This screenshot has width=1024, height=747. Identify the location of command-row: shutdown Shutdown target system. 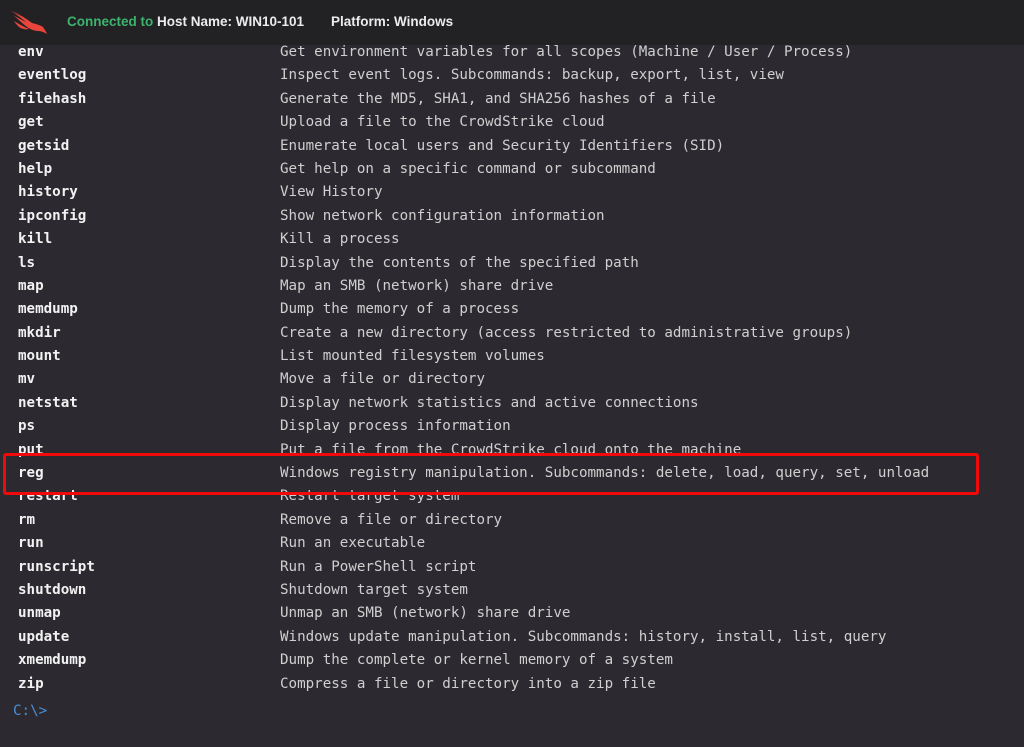
(512, 590).